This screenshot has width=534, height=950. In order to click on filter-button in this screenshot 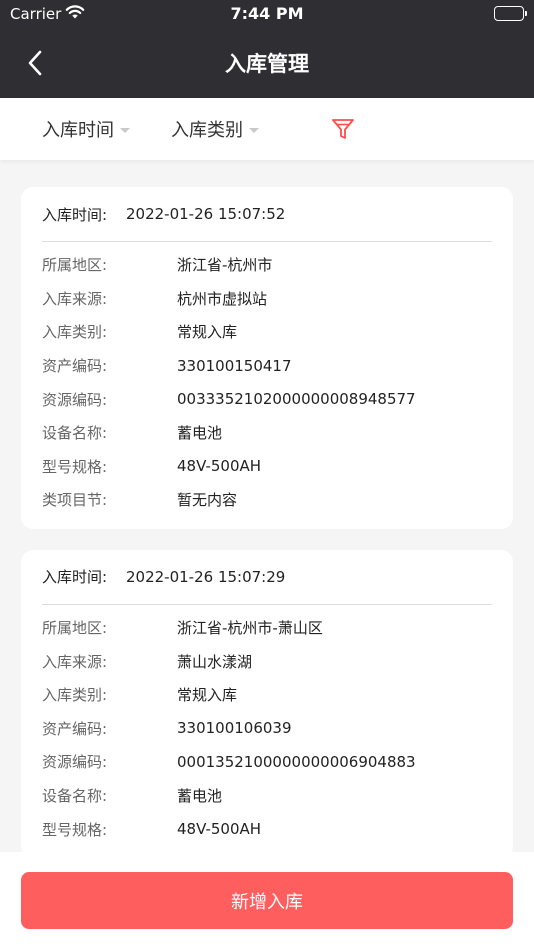, I will do `click(343, 131)`.